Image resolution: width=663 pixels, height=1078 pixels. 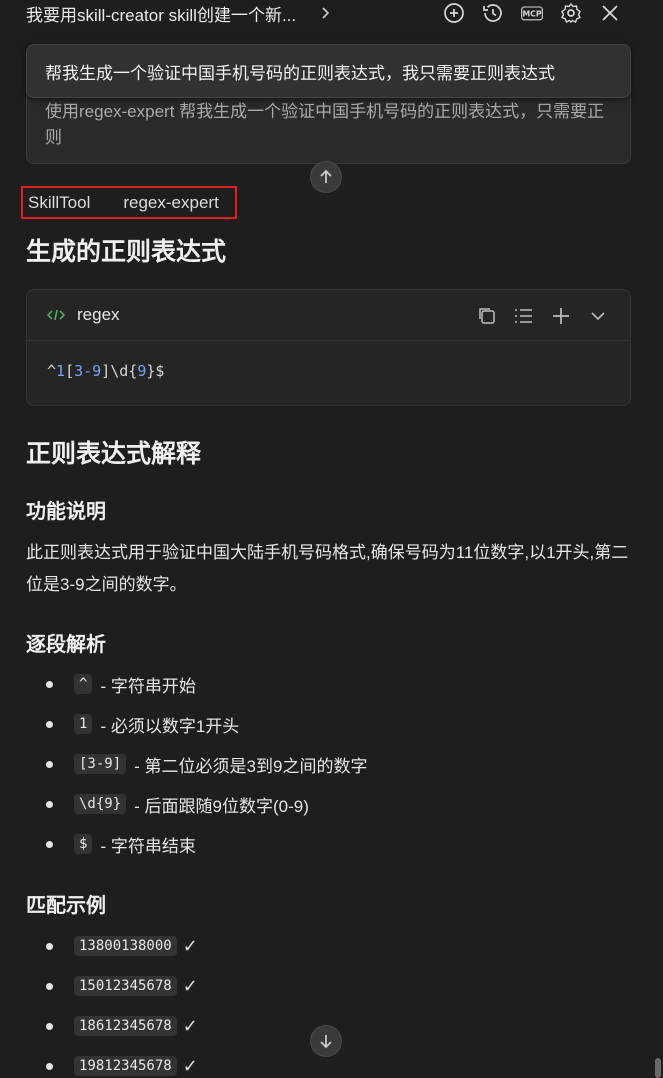 I want to click on skill-tool-call: SkillTool regex-expert, so click(x=129, y=202).